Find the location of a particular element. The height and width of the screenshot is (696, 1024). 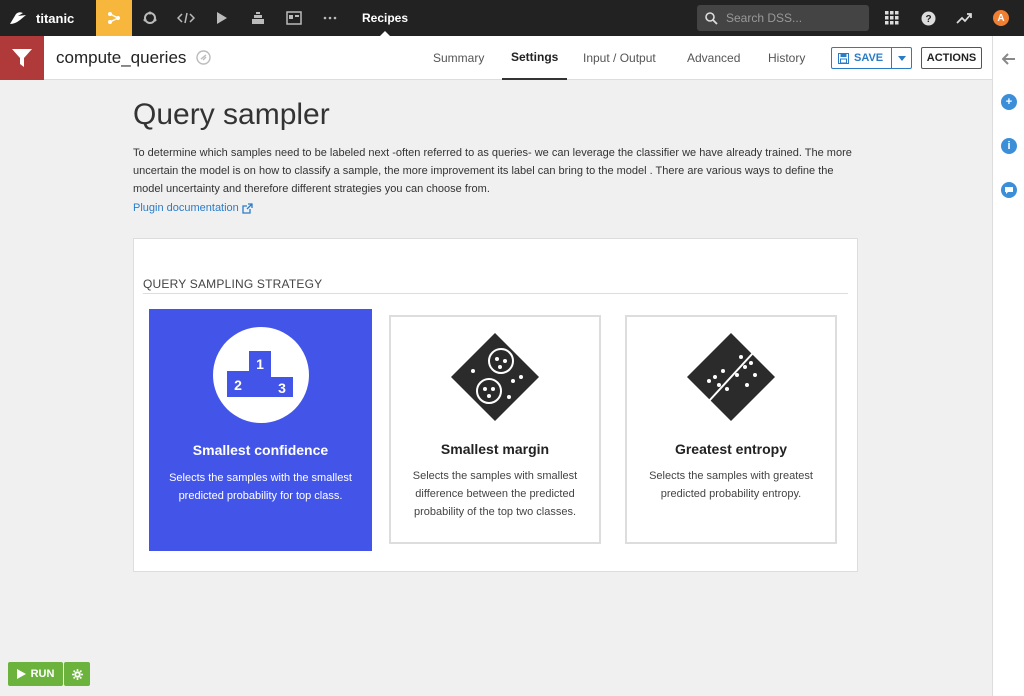

plugin-documentation-link: Plugin documentation is located at coordinates (193, 208).